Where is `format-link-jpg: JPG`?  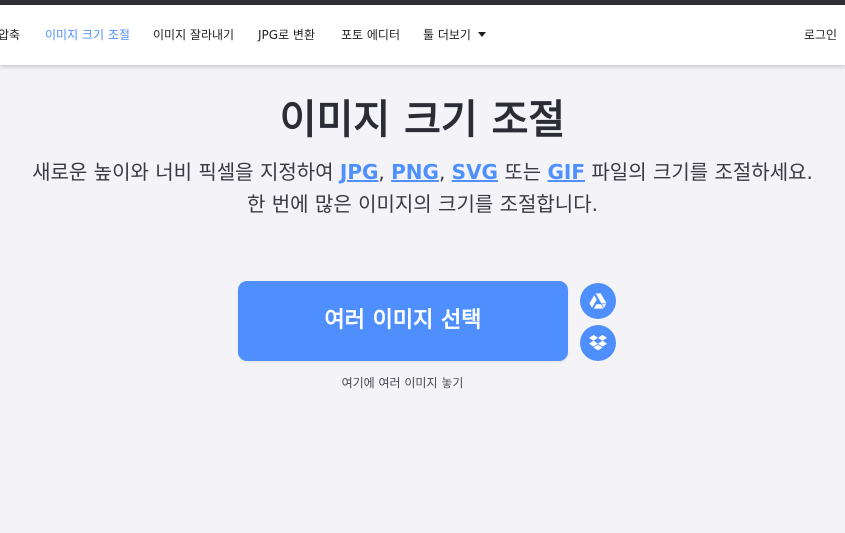 format-link-jpg: JPG is located at coordinates (359, 172).